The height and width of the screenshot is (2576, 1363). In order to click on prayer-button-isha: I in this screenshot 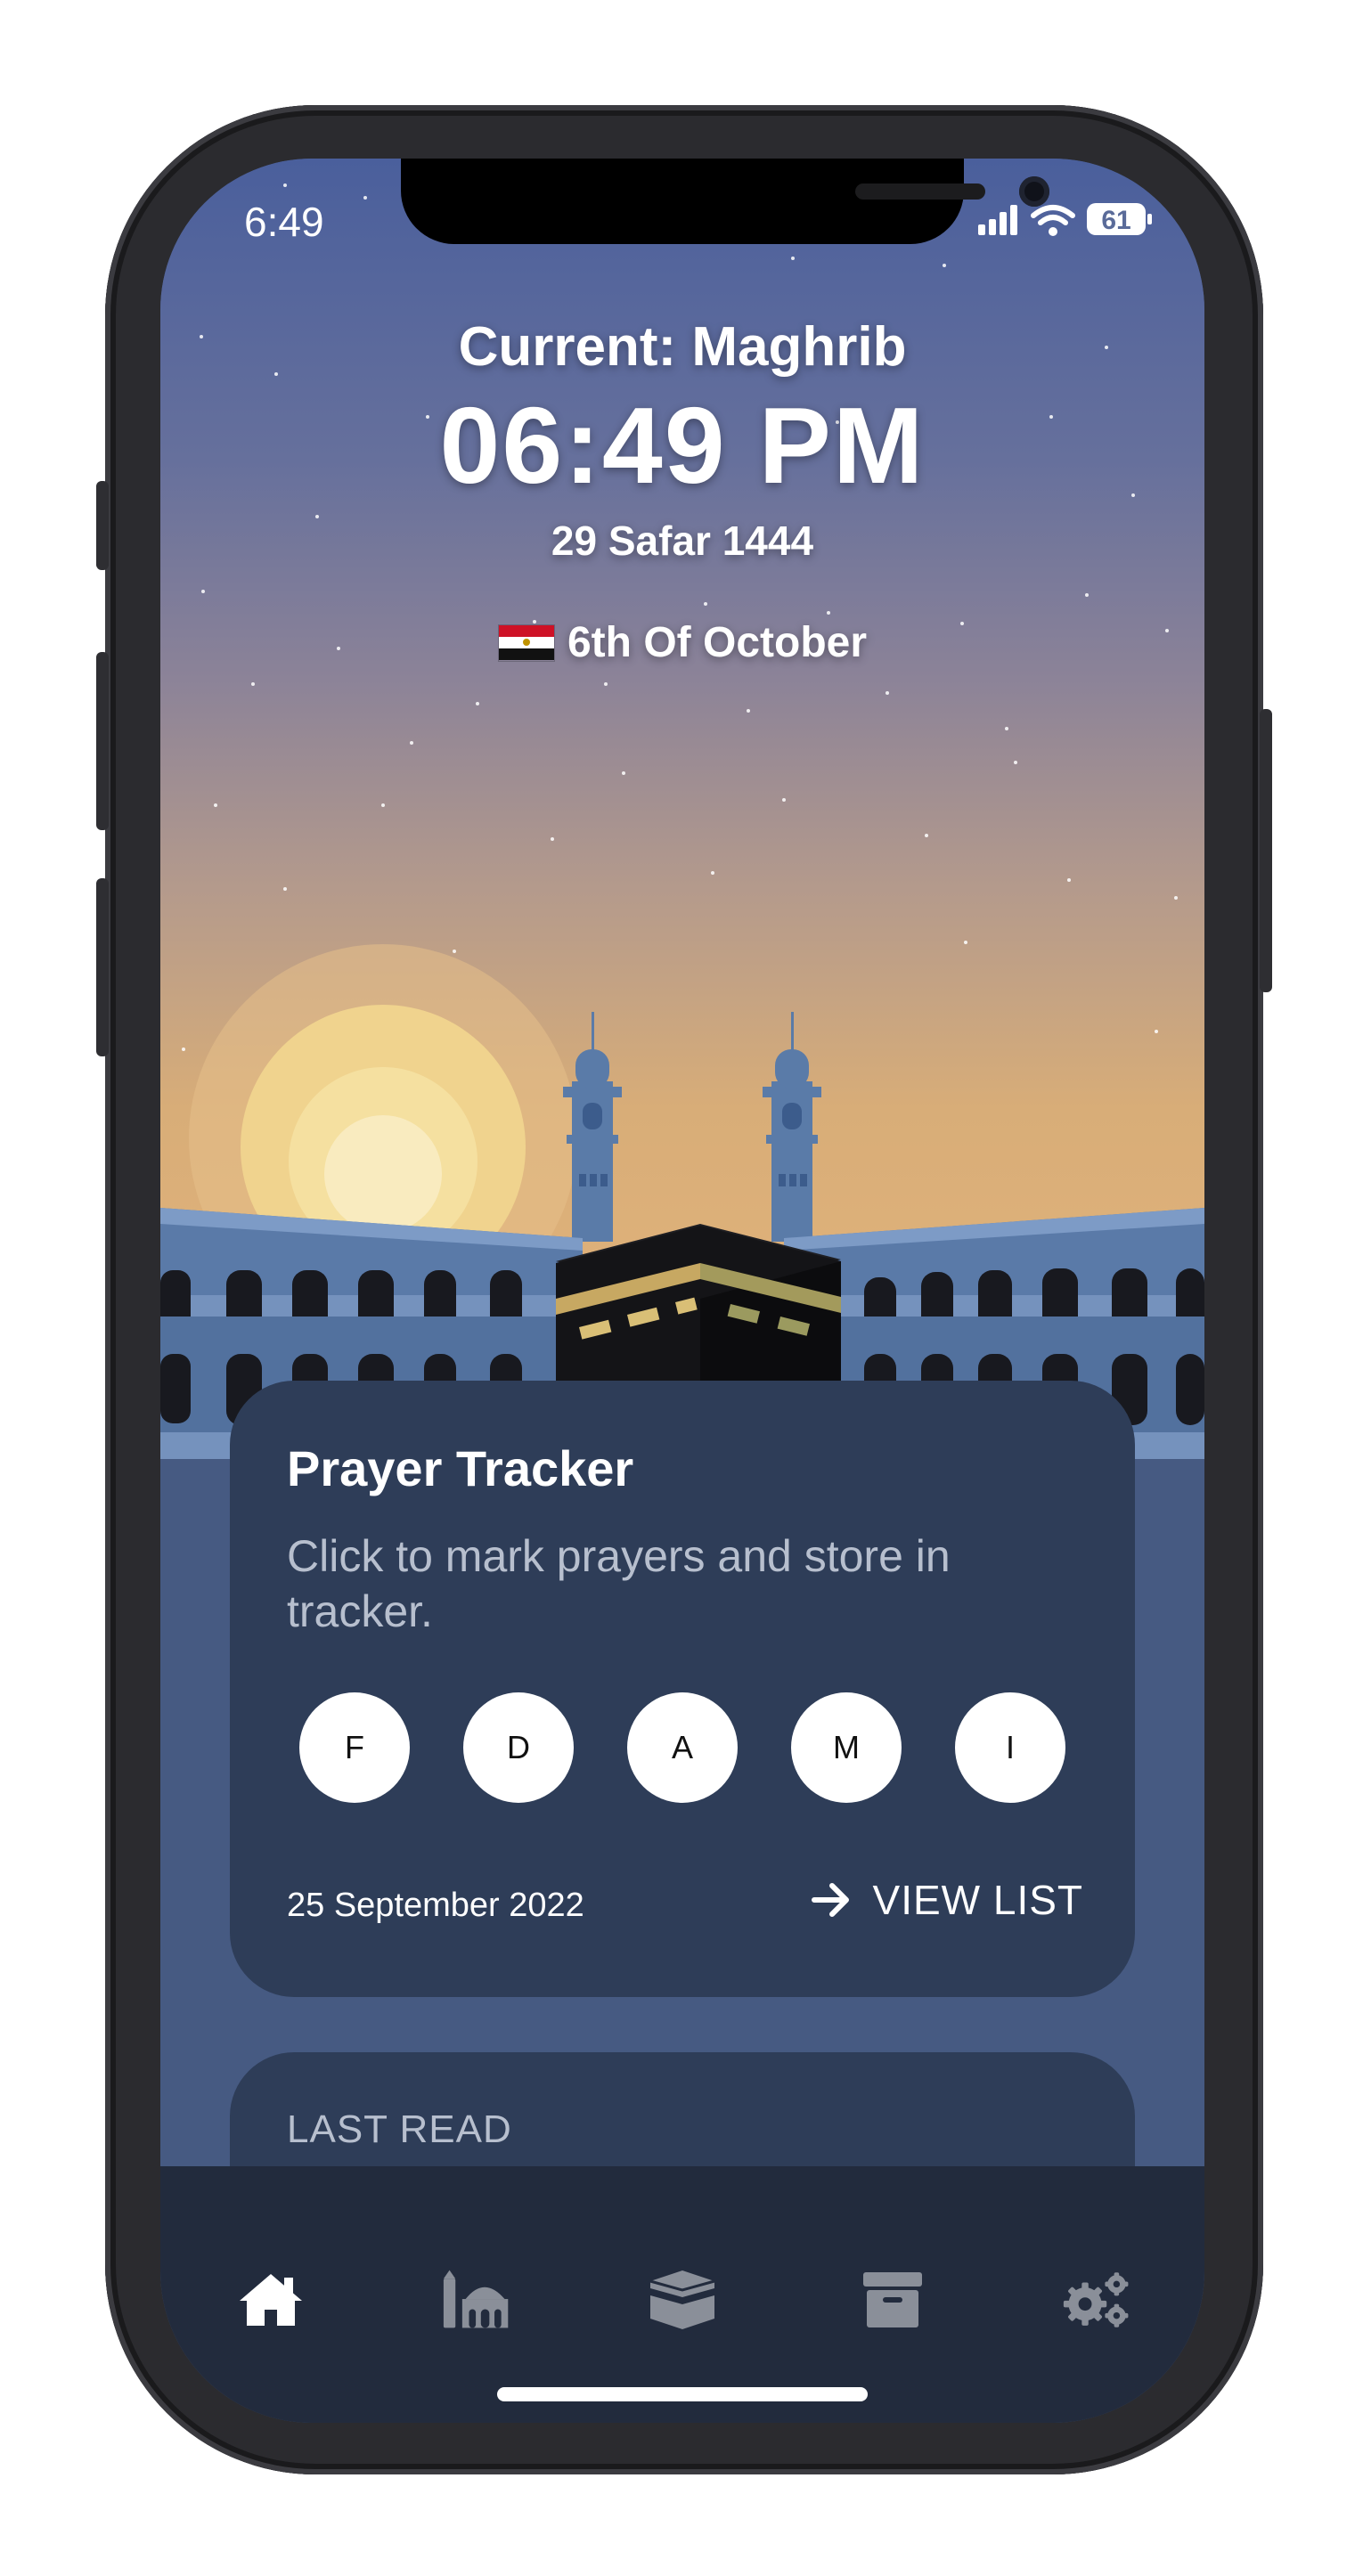, I will do `click(1010, 1747)`.